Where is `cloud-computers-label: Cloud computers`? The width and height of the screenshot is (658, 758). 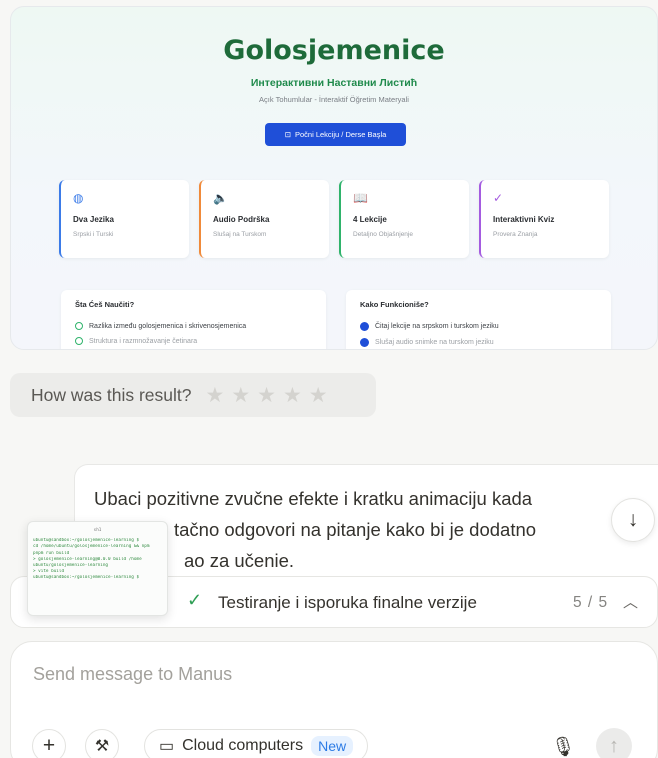
cloud-computers-label: Cloud computers is located at coordinates (243, 745).